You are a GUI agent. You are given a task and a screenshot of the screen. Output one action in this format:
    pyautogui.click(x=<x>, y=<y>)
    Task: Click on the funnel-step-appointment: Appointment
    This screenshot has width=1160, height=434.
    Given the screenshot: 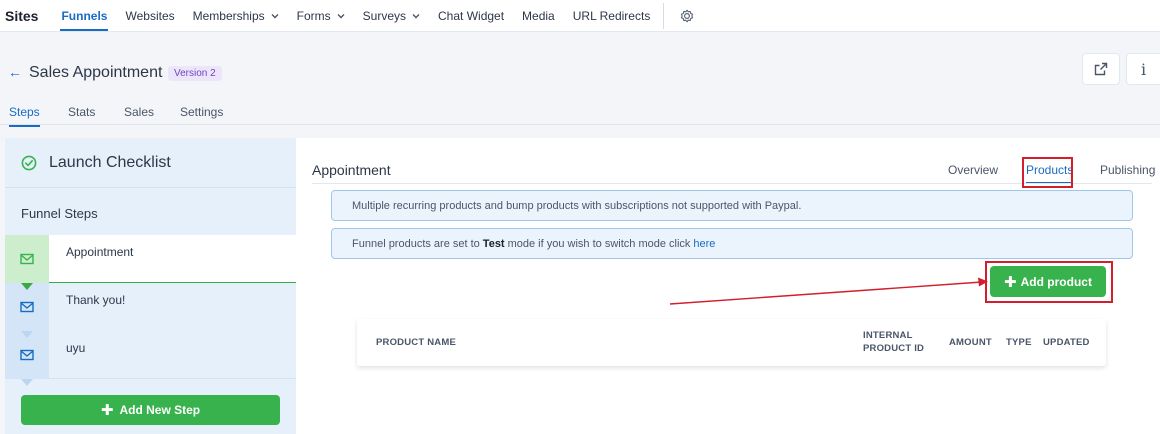 What is the action you would take?
    pyautogui.click(x=150, y=262)
    